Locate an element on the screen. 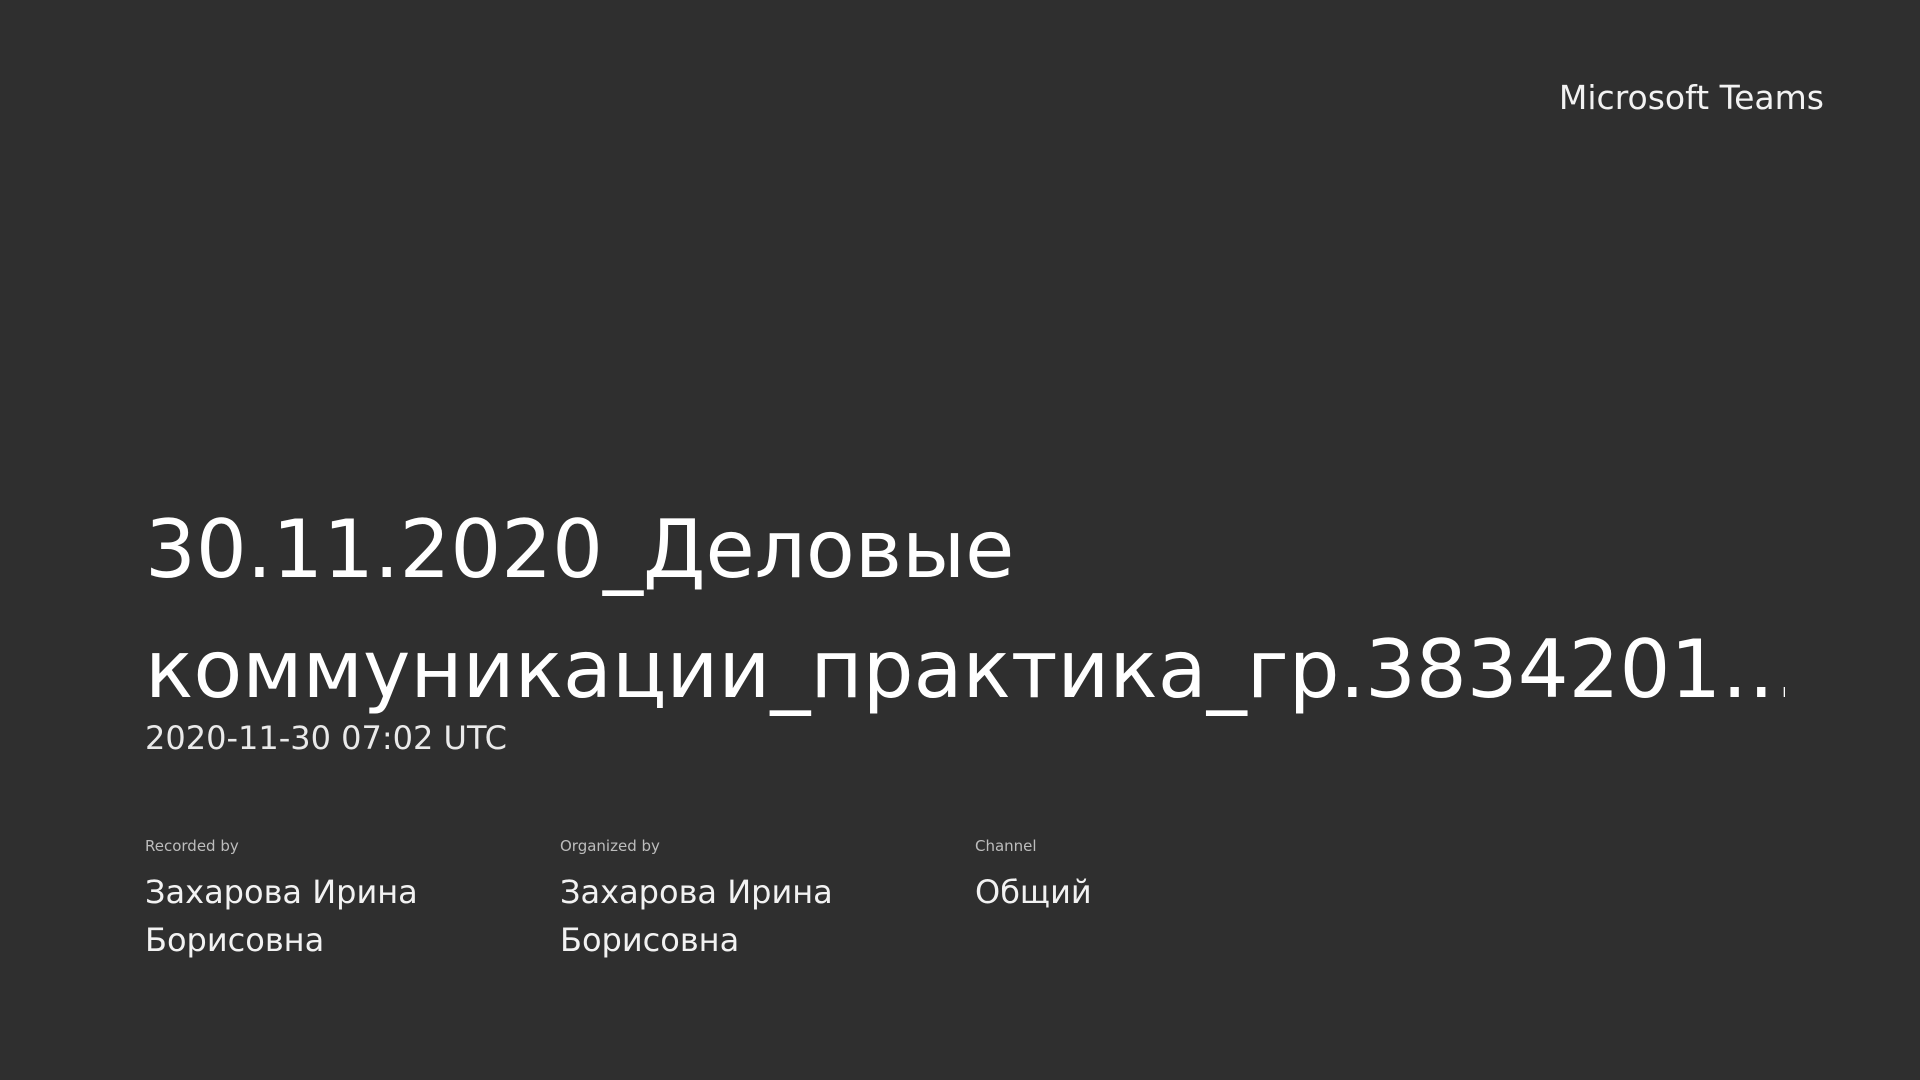 This screenshot has height=1080, width=1920. organized-by-detail: Organized by Захарова Ирина Борисовна is located at coordinates (767, 900).